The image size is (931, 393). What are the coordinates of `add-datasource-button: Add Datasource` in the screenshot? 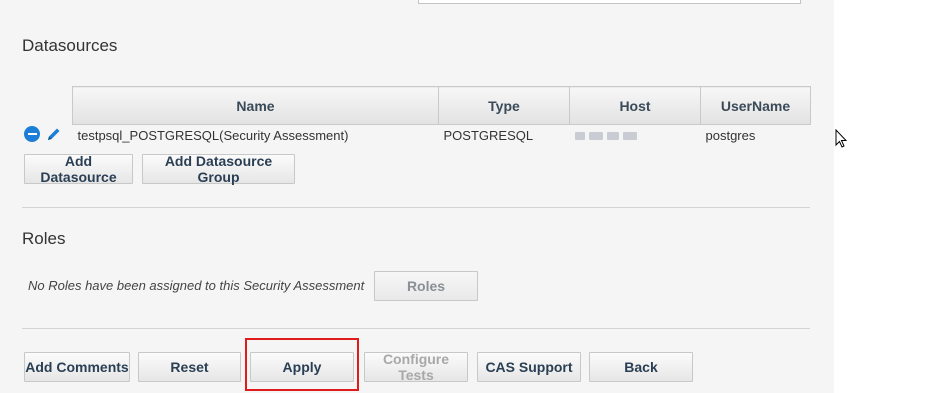 It's located at (78, 169).